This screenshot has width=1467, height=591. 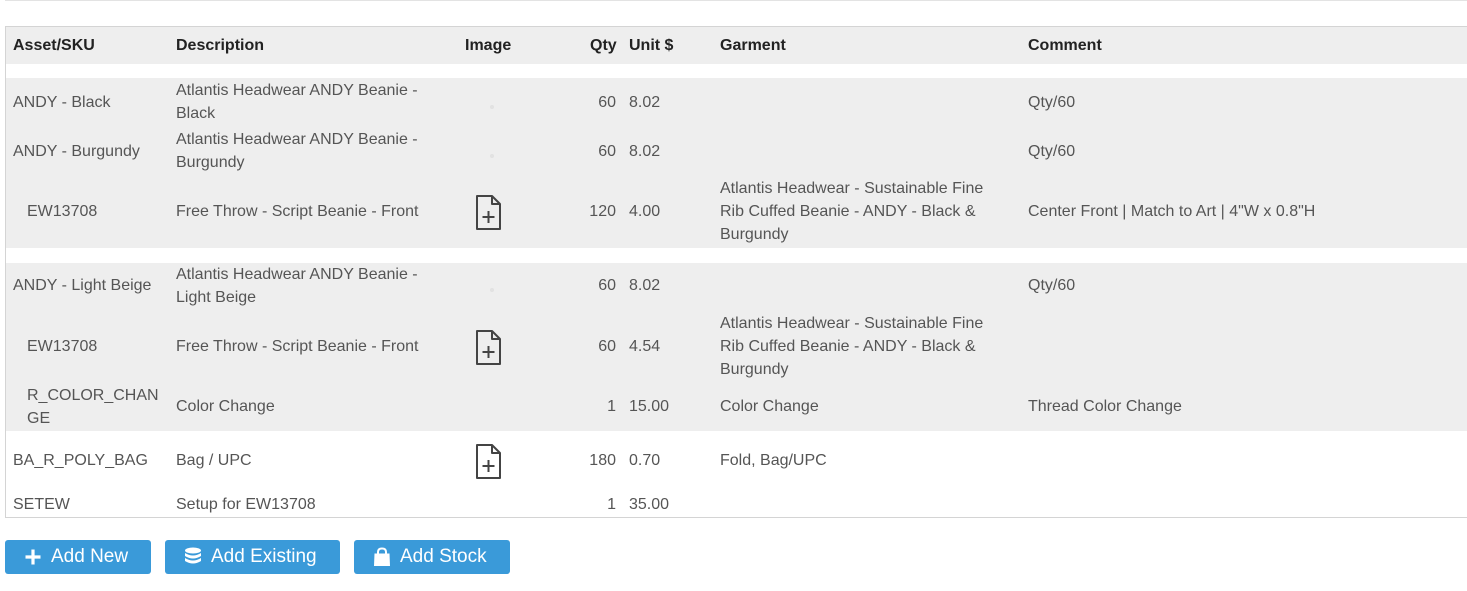 What do you see at coordinates (33, 557) in the screenshot?
I see `plus-icon` at bounding box center [33, 557].